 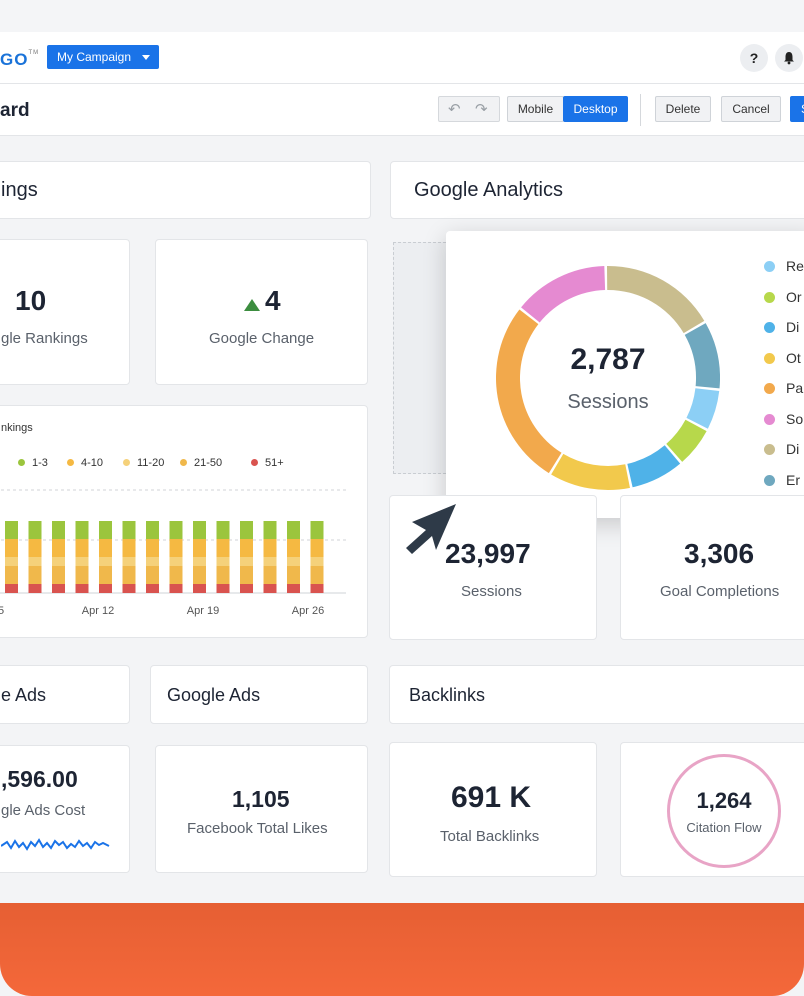 I want to click on save-button: S, so click(x=797, y=109).